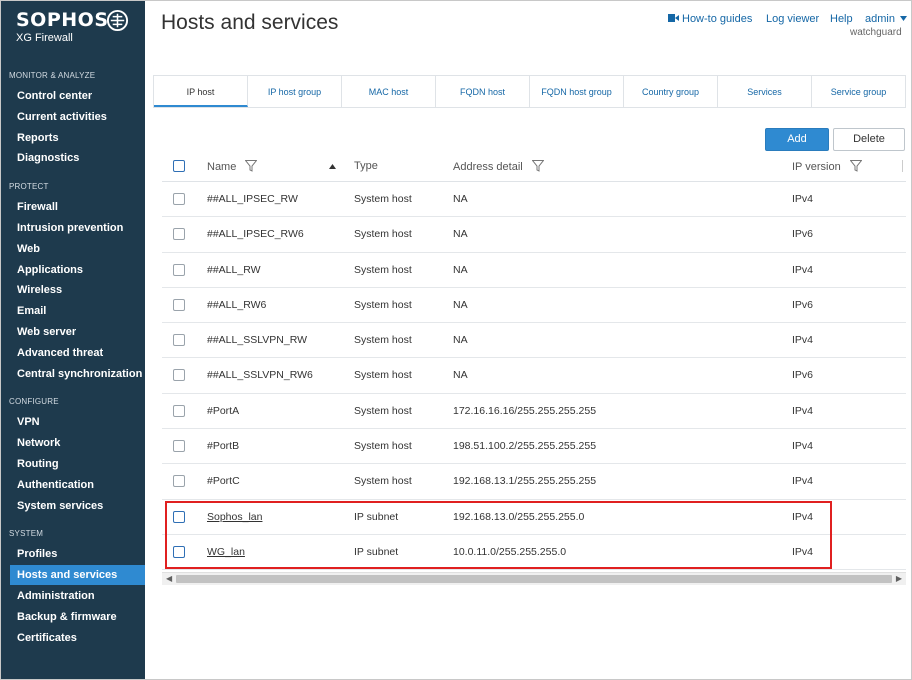 The height and width of the screenshot is (680, 912). Describe the element at coordinates (77, 249) in the screenshot. I see `sidebar-item-web: Web` at that location.